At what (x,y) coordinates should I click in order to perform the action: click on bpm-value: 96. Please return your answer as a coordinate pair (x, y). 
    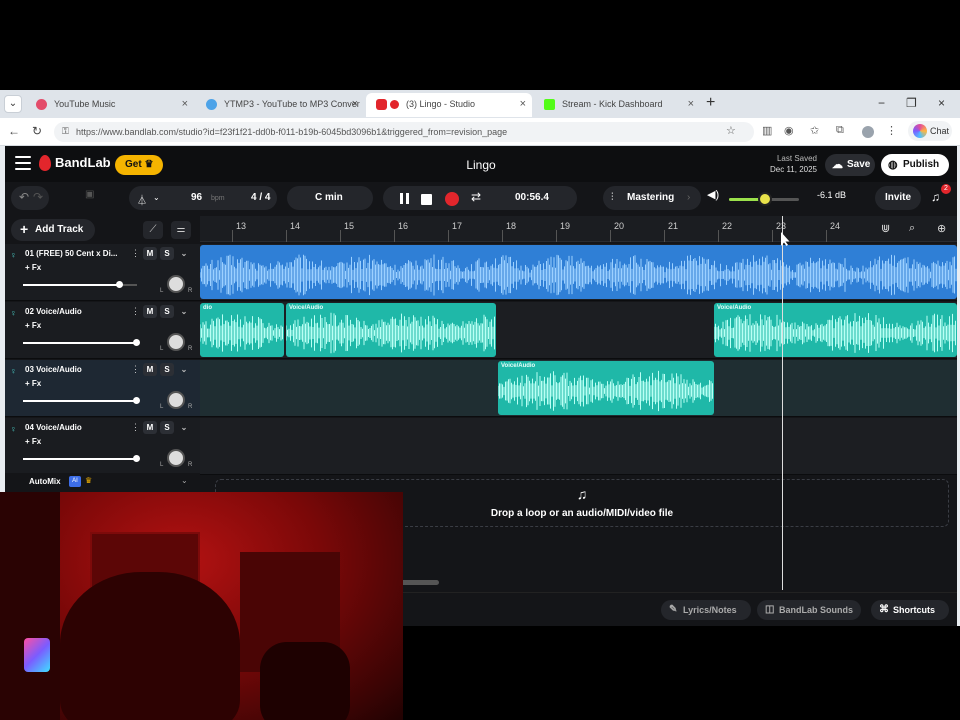
    Looking at the image, I should click on (196, 197).